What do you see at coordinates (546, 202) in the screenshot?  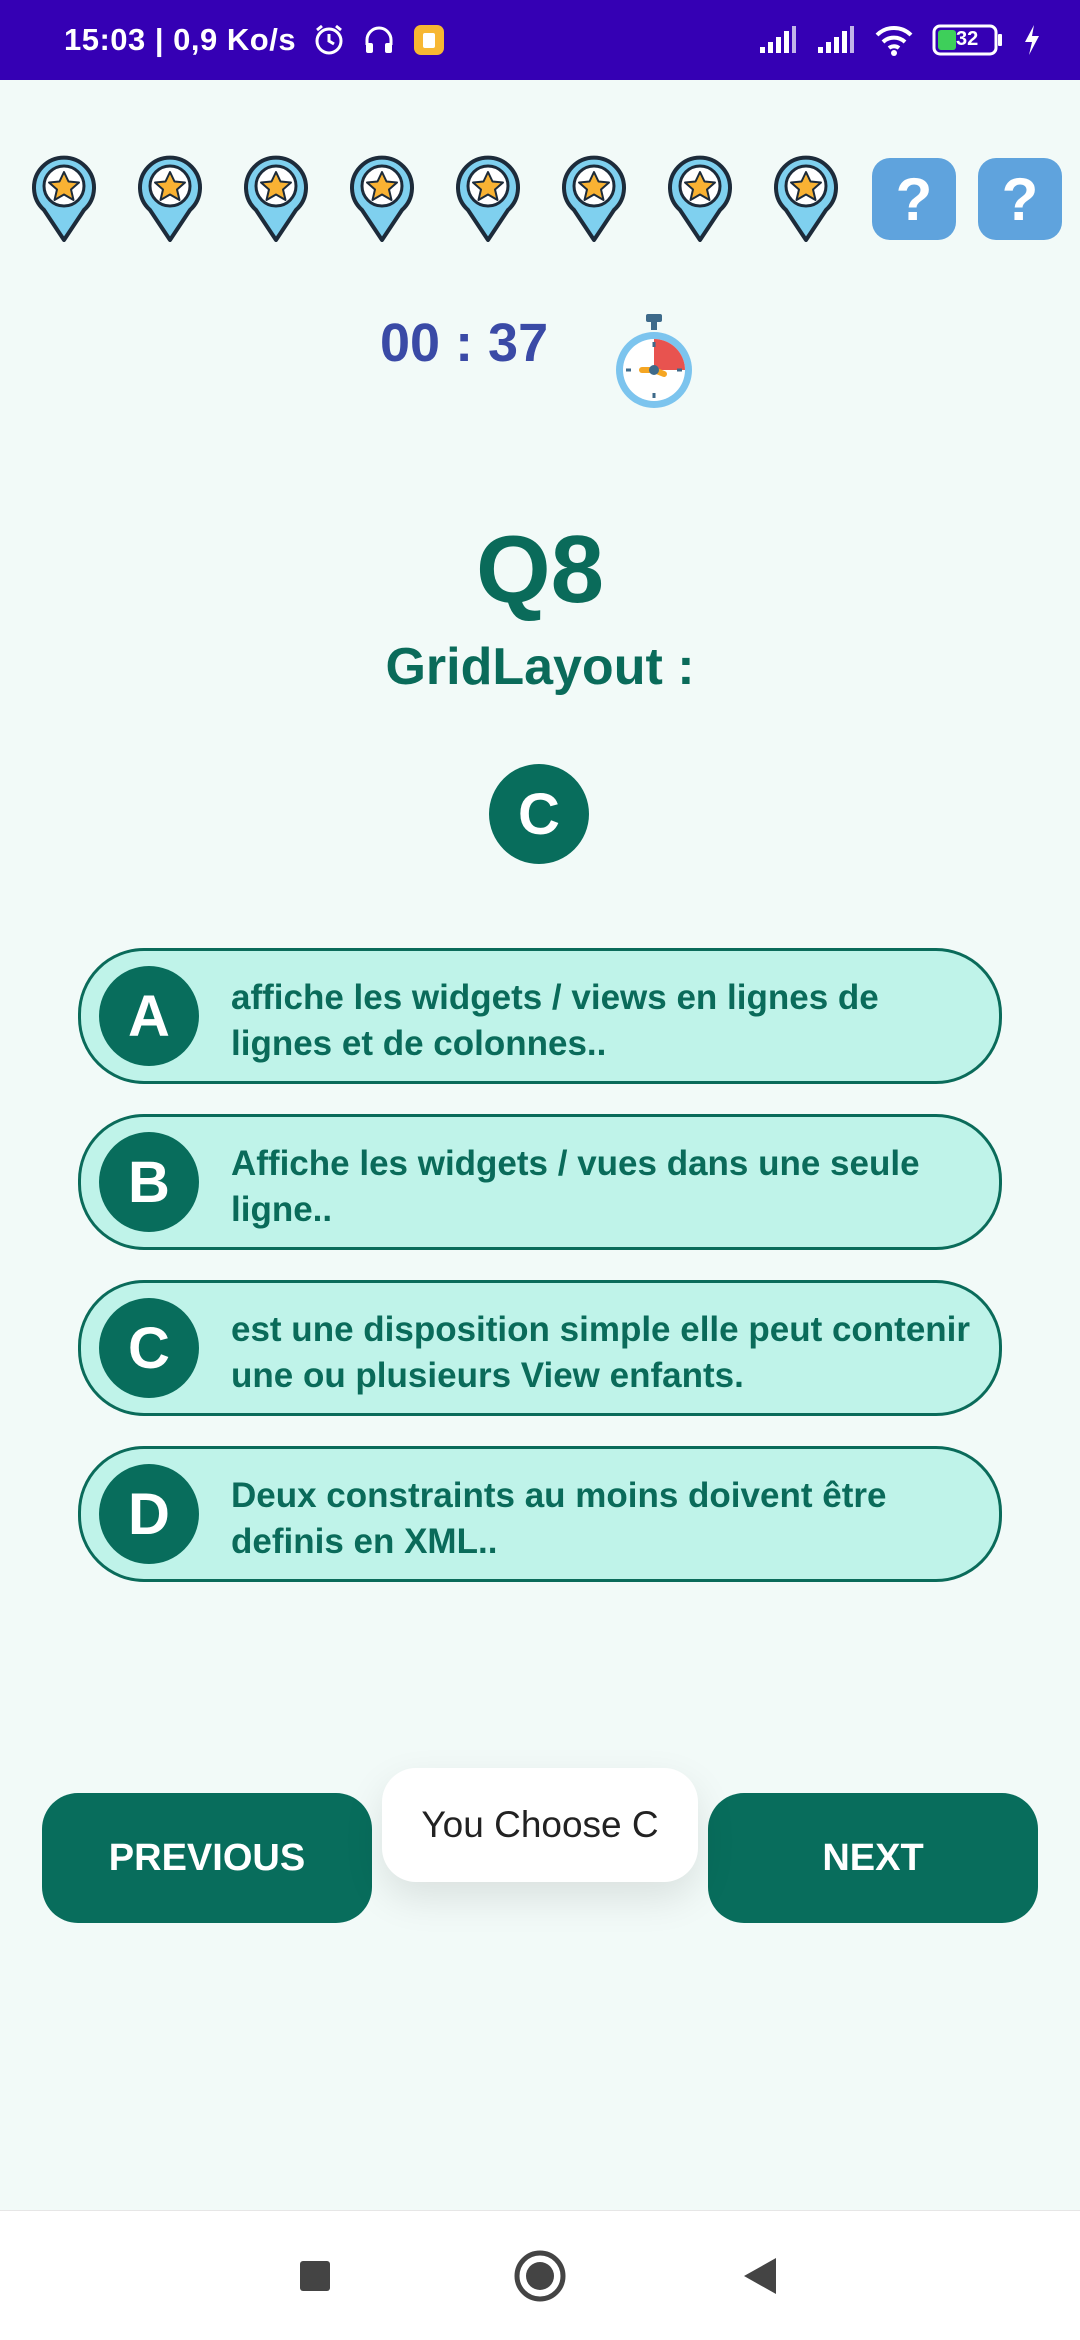 I see `hint-bar: ??` at bounding box center [546, 202].